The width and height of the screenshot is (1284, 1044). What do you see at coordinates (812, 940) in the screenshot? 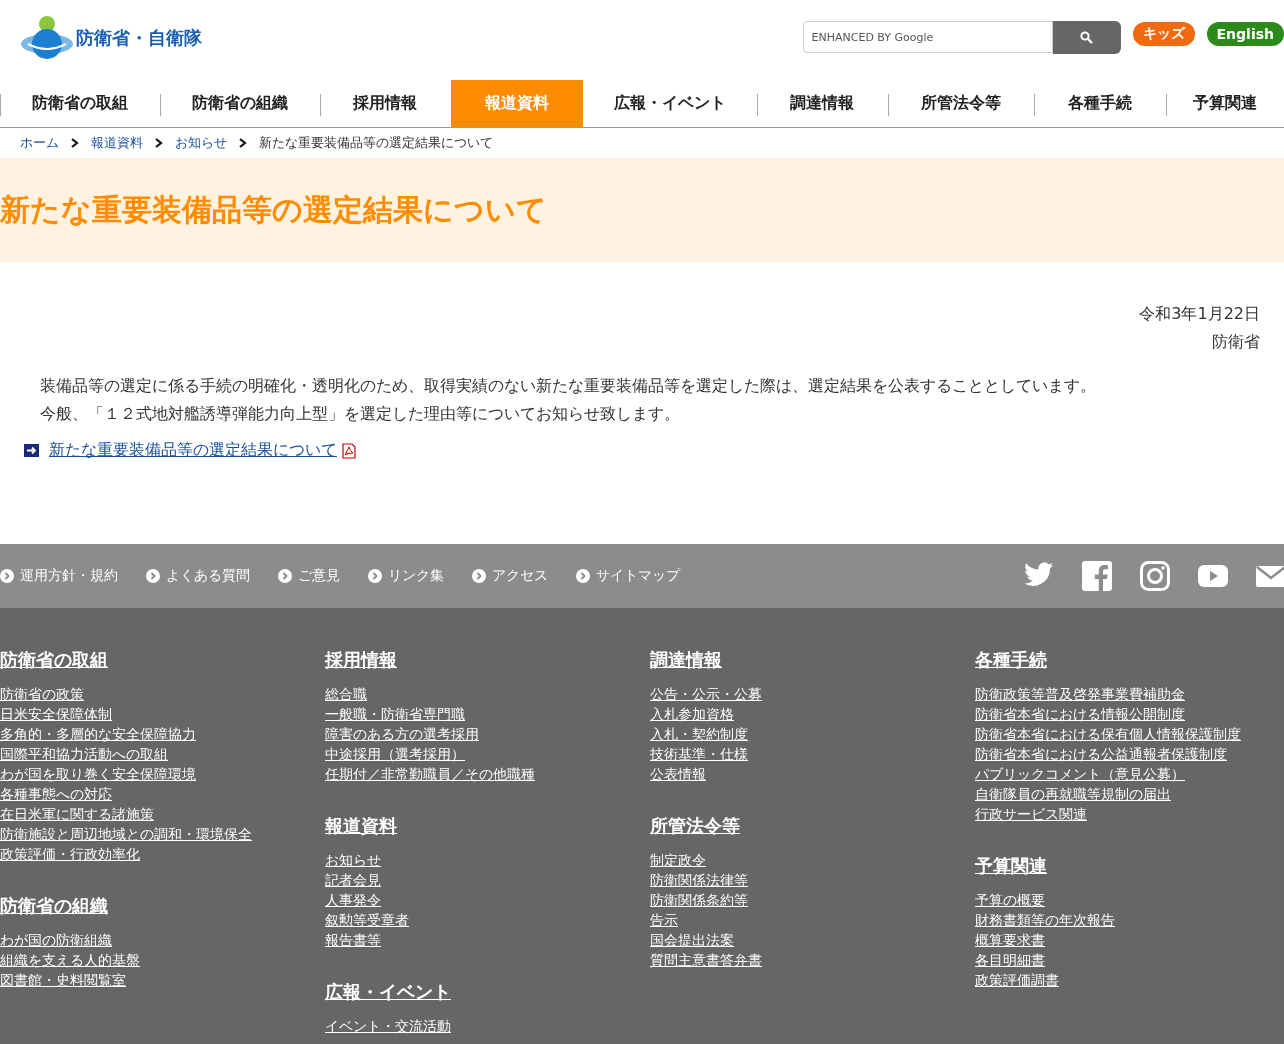
I see `sitemap-link: 国会提出法案` at bounding box center [812, 940].